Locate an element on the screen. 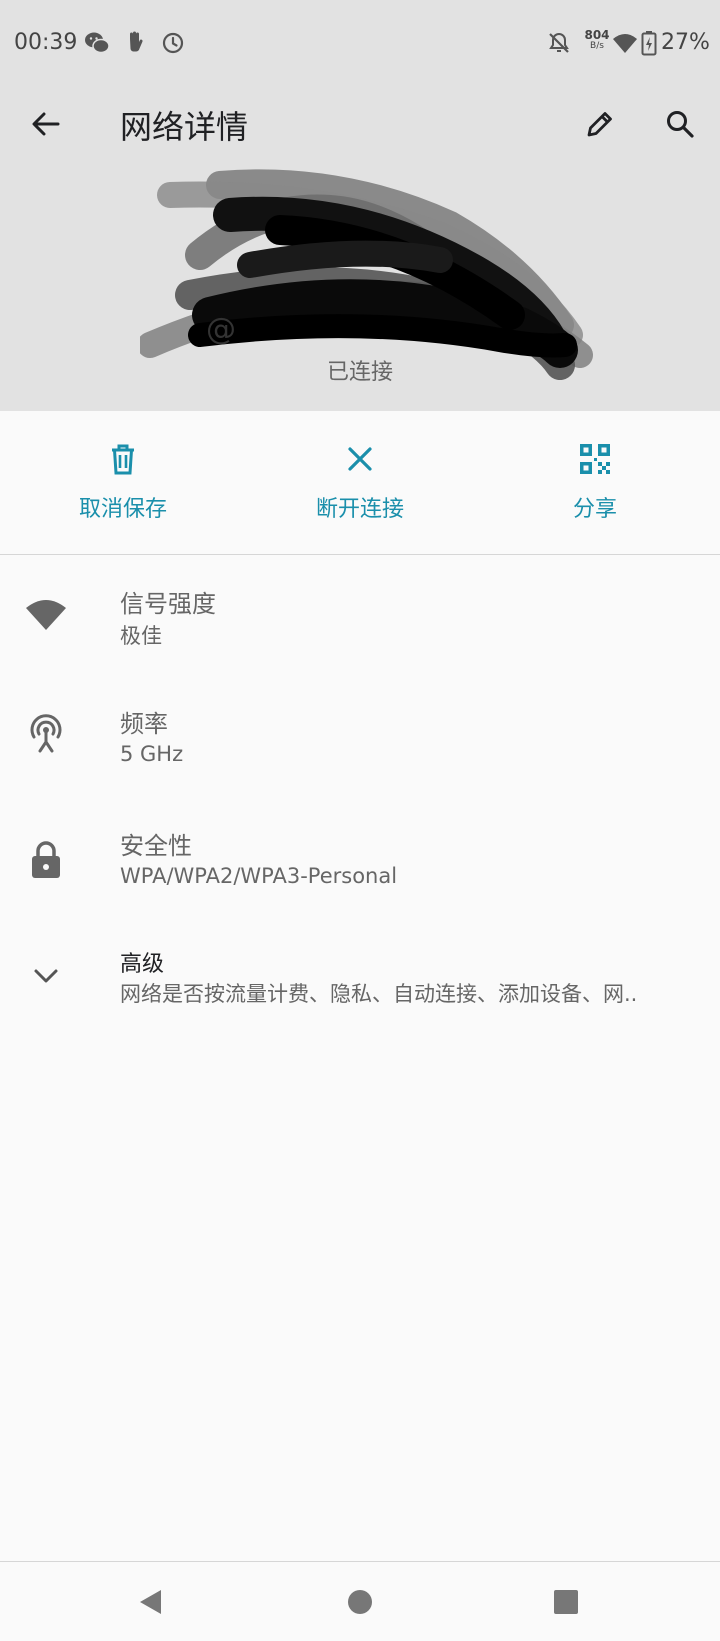  frequency-value: 5 GHz is located at coordinates (152, 754).